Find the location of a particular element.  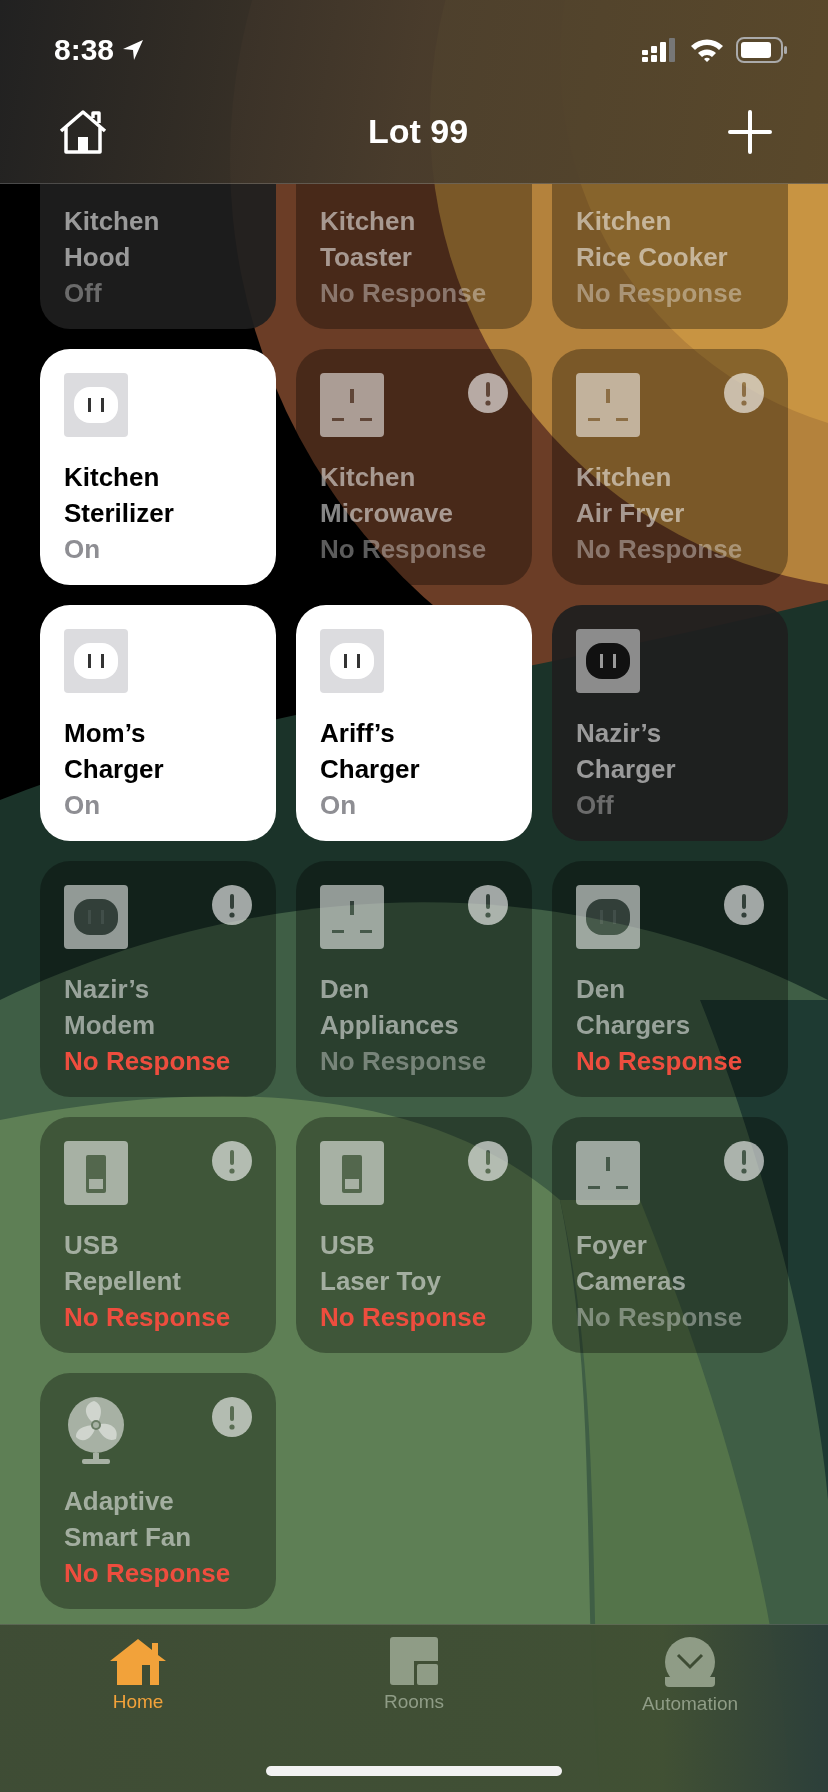

wifi-icon is located at coordinates (707, 50).